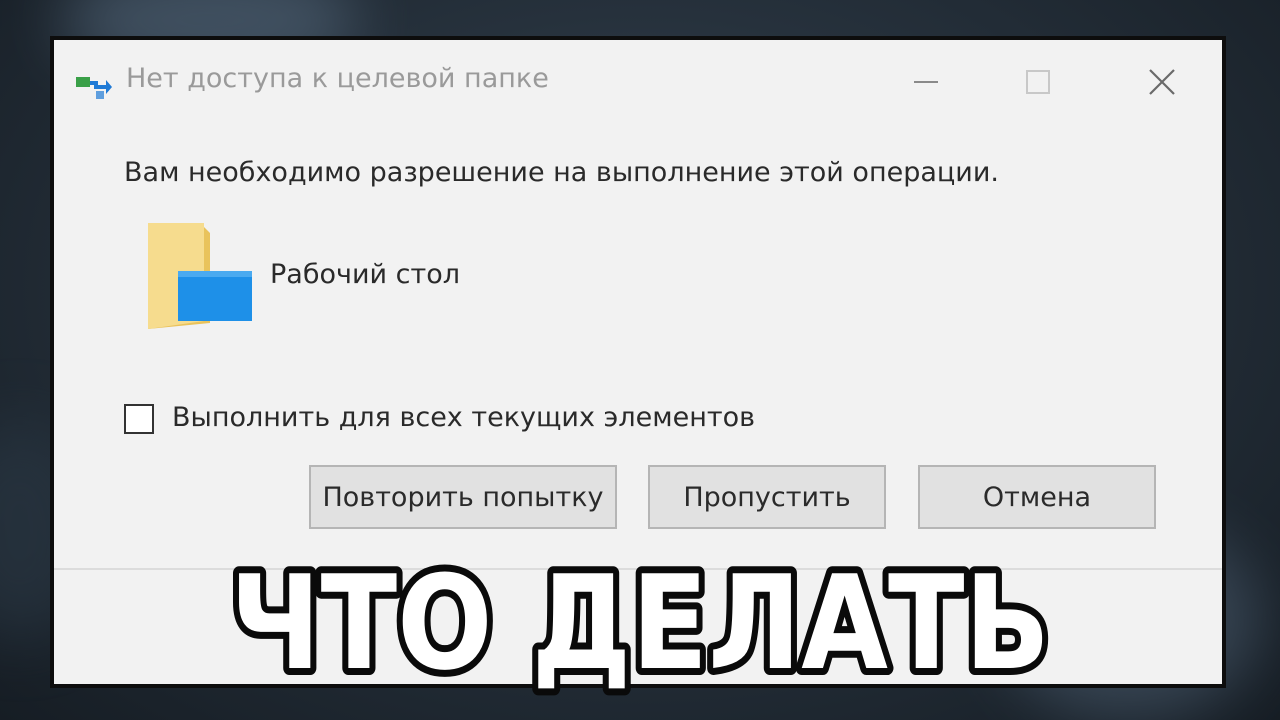  Describe the element at coordinates (638, 82) in the screenshot. I see `title-bar: Нет доступа к целевой папке` at that location.